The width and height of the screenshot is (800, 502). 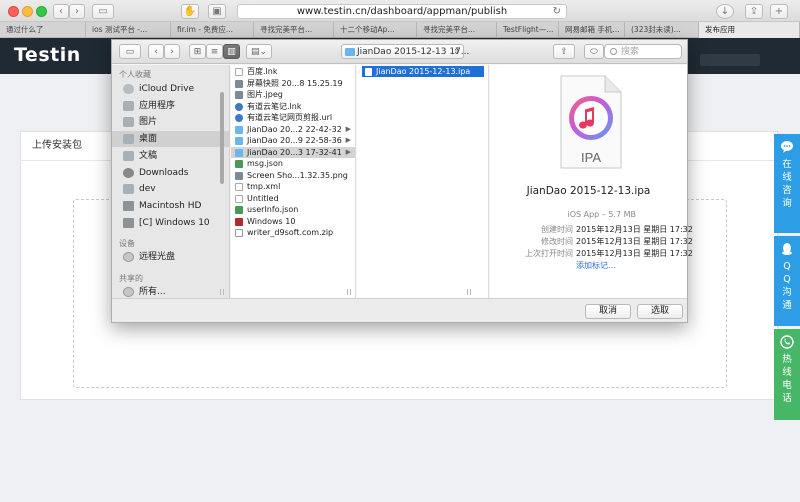 What do you see at coordinates (293, 72) in the screenshot?
I see `file-row: 百度.lnk` at bounding box center [293, 72].